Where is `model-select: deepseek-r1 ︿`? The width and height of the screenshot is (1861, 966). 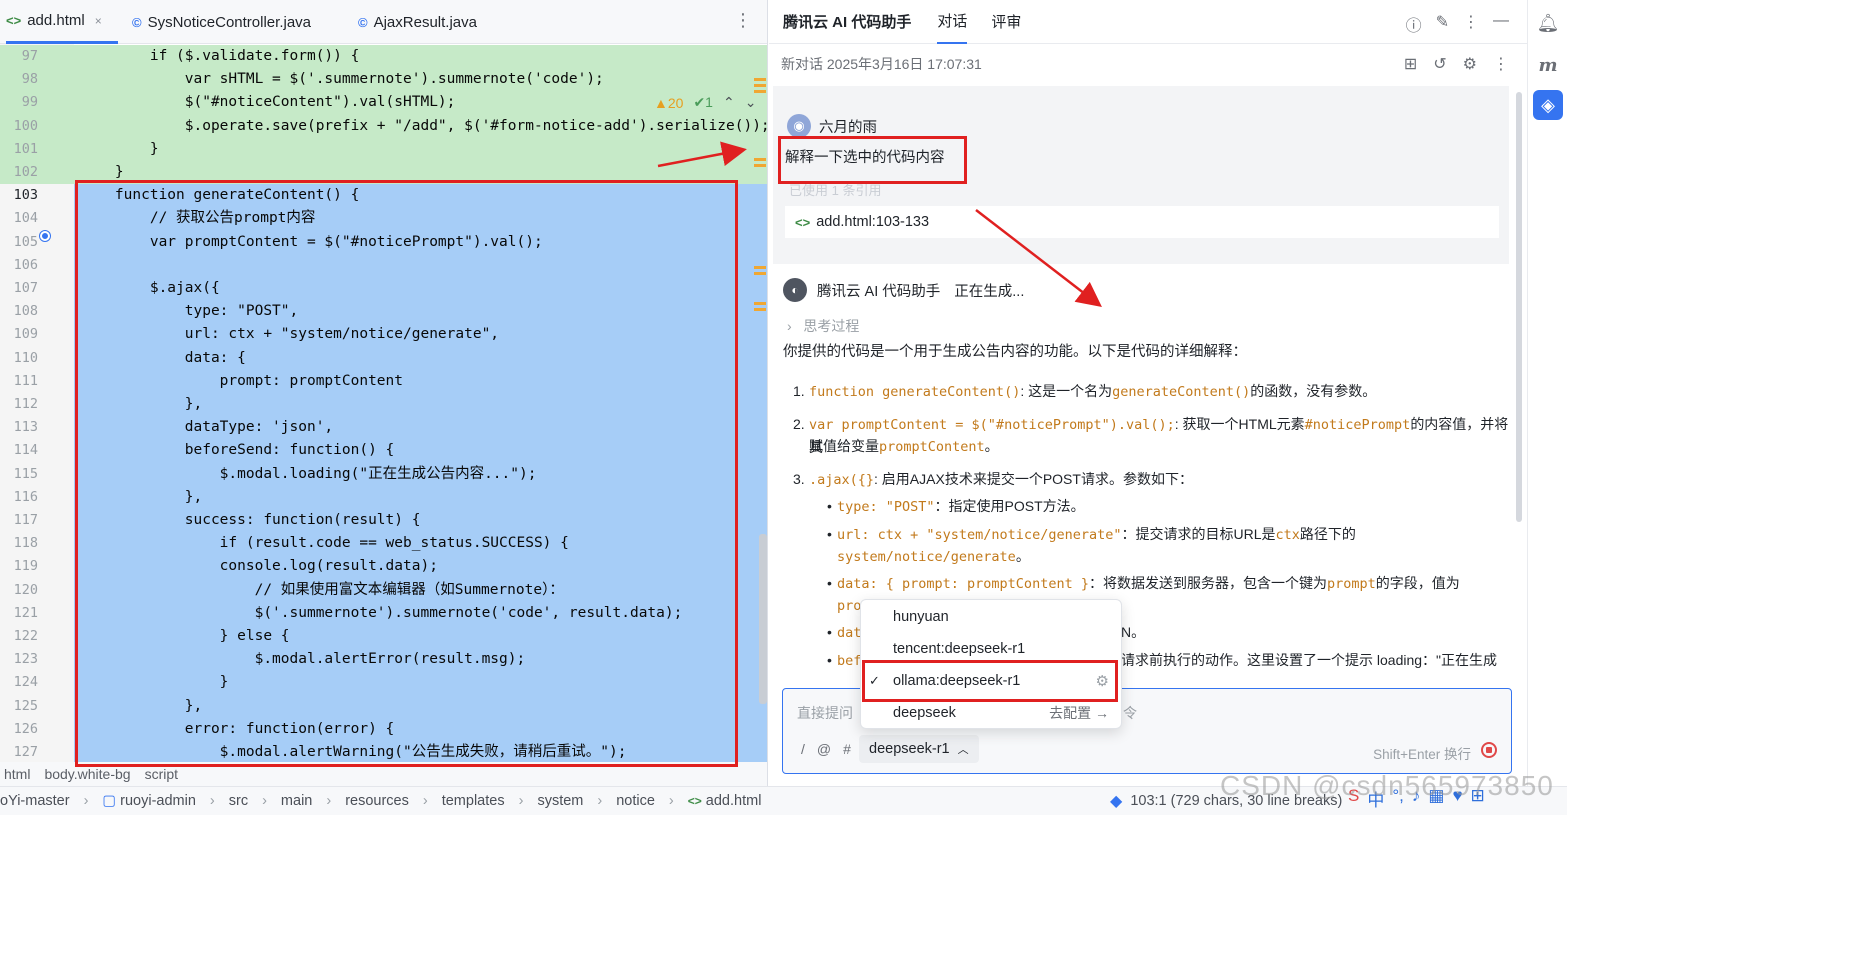 model-select: deepseek-r1 ︿ is located at coordinates (919, 749).